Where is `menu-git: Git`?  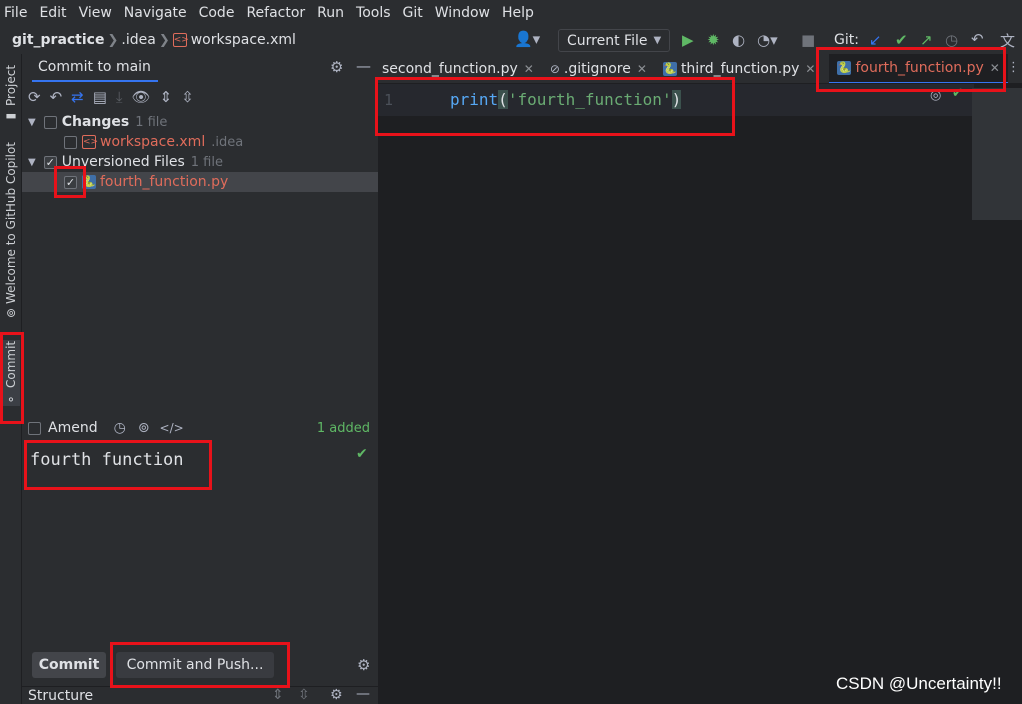 menu-git: Git is located at coordinates (413, 13).